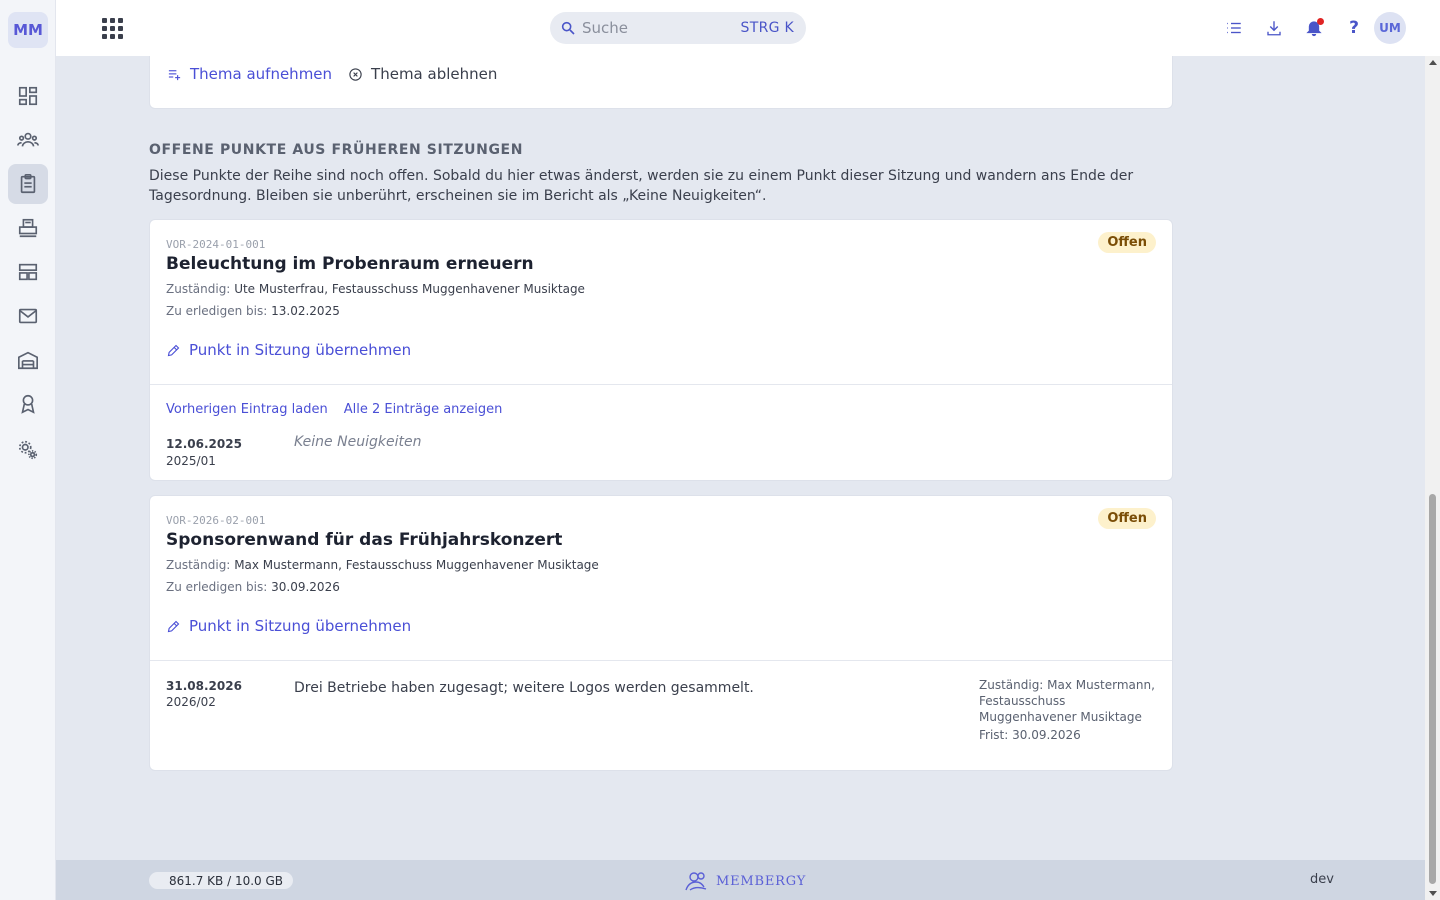 The width and height of the screenshot is (1440, 900). What do you see at coordinates (364, 540) in the screenshot?
I see `item-title: Sponsorenwand für das Frühjahrskonzert` at bounding box center [364, 540].